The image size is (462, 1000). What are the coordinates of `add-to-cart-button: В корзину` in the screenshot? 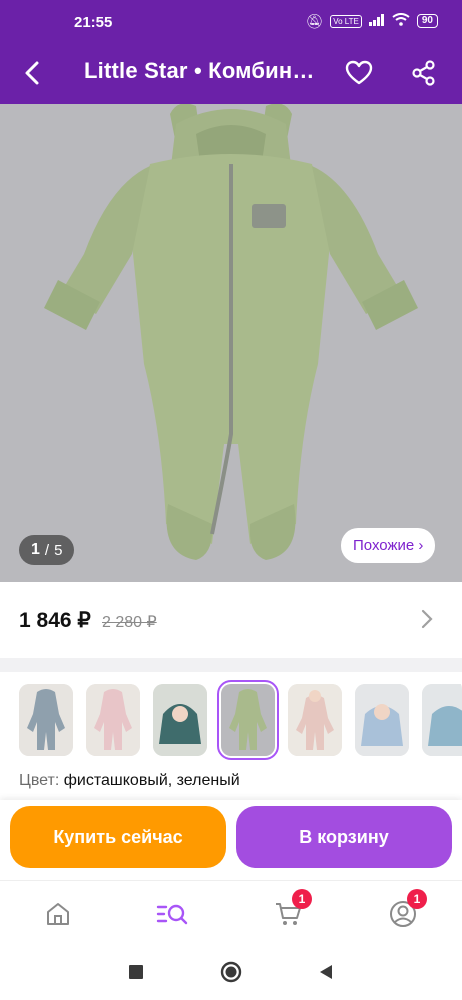 It's located at (344, 837).